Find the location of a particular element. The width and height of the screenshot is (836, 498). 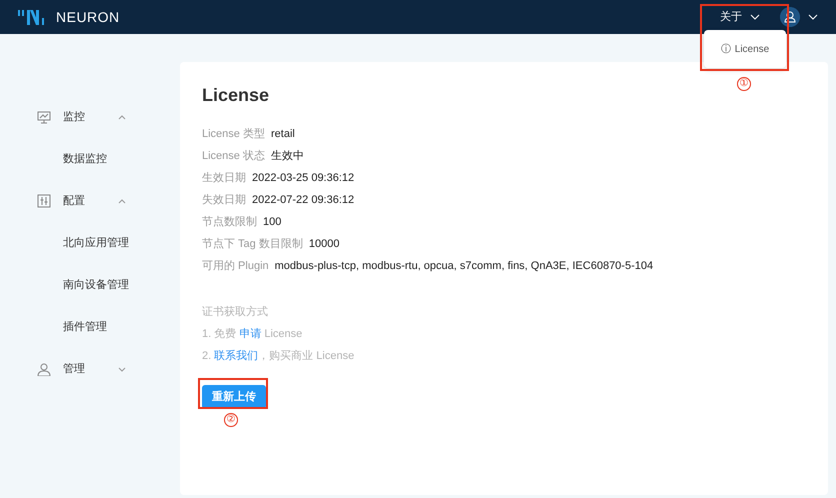

instruction-text: 1. 免费 申请 License is located at coordinates (252, 334).